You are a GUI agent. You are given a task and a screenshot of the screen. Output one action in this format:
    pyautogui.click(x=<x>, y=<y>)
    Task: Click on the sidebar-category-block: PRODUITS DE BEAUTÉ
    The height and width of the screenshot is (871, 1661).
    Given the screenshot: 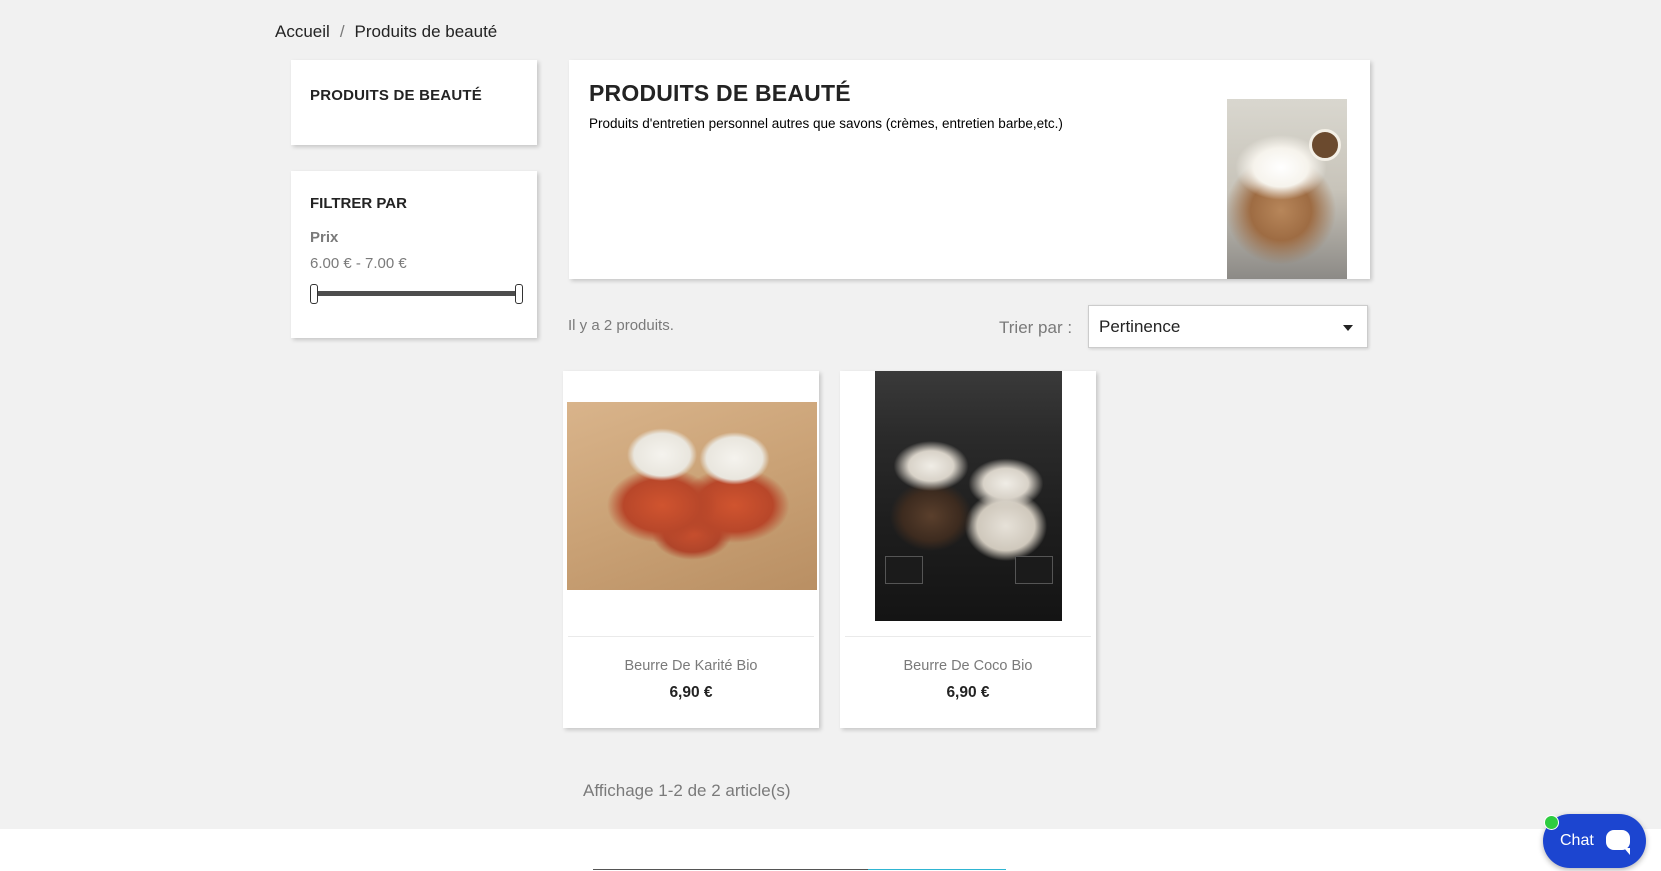 What is the action you would take?
    pyautogui.click(x=414, y=102)
    